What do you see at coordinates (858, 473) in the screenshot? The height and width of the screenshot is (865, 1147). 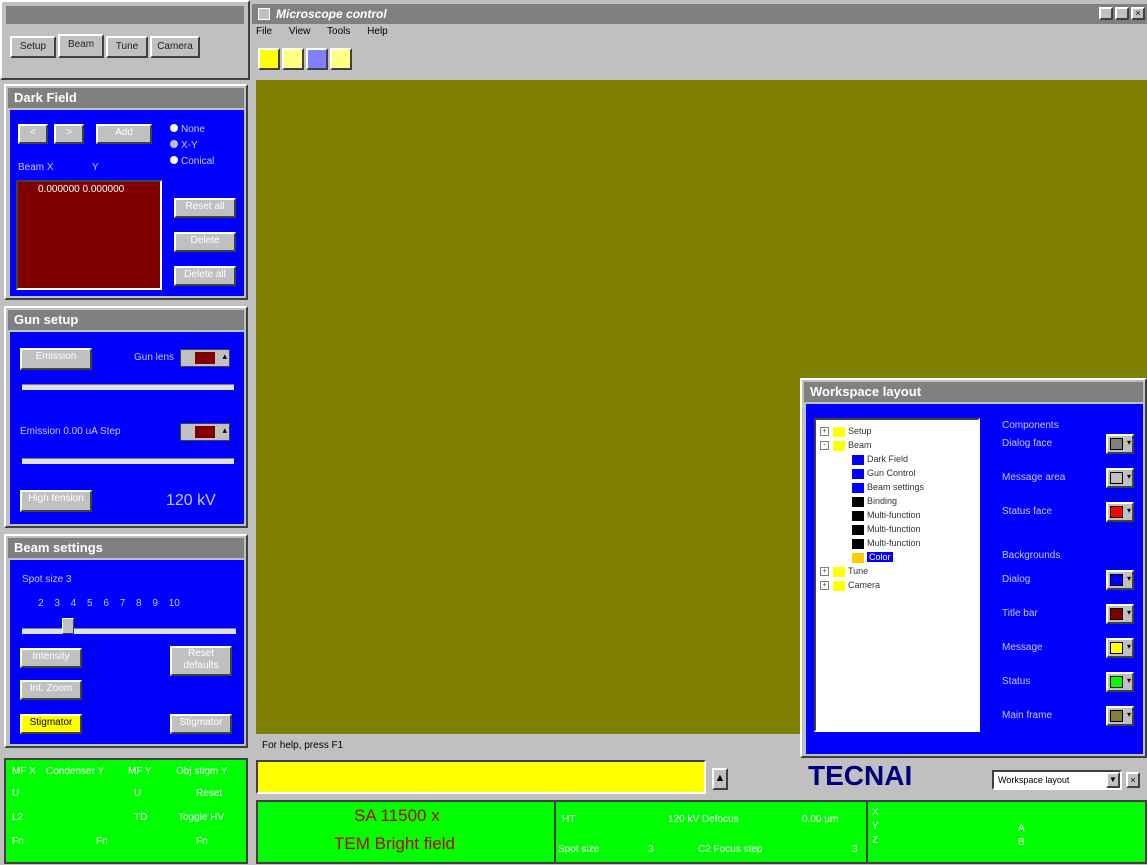 I see `page-icon` at bounding box center [858, 473].